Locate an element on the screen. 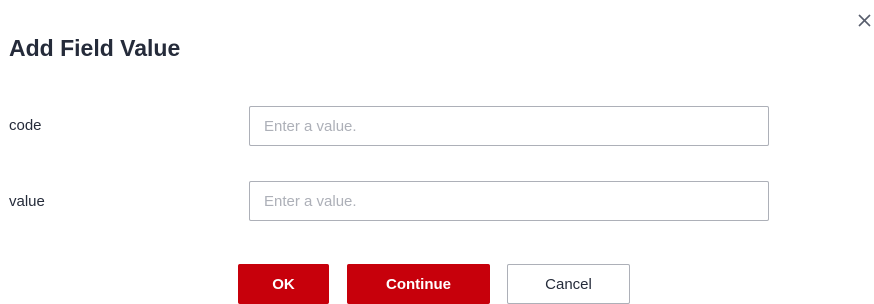 This screenshot has height=304, width=874. value-input is located at coordinates (509, 201).